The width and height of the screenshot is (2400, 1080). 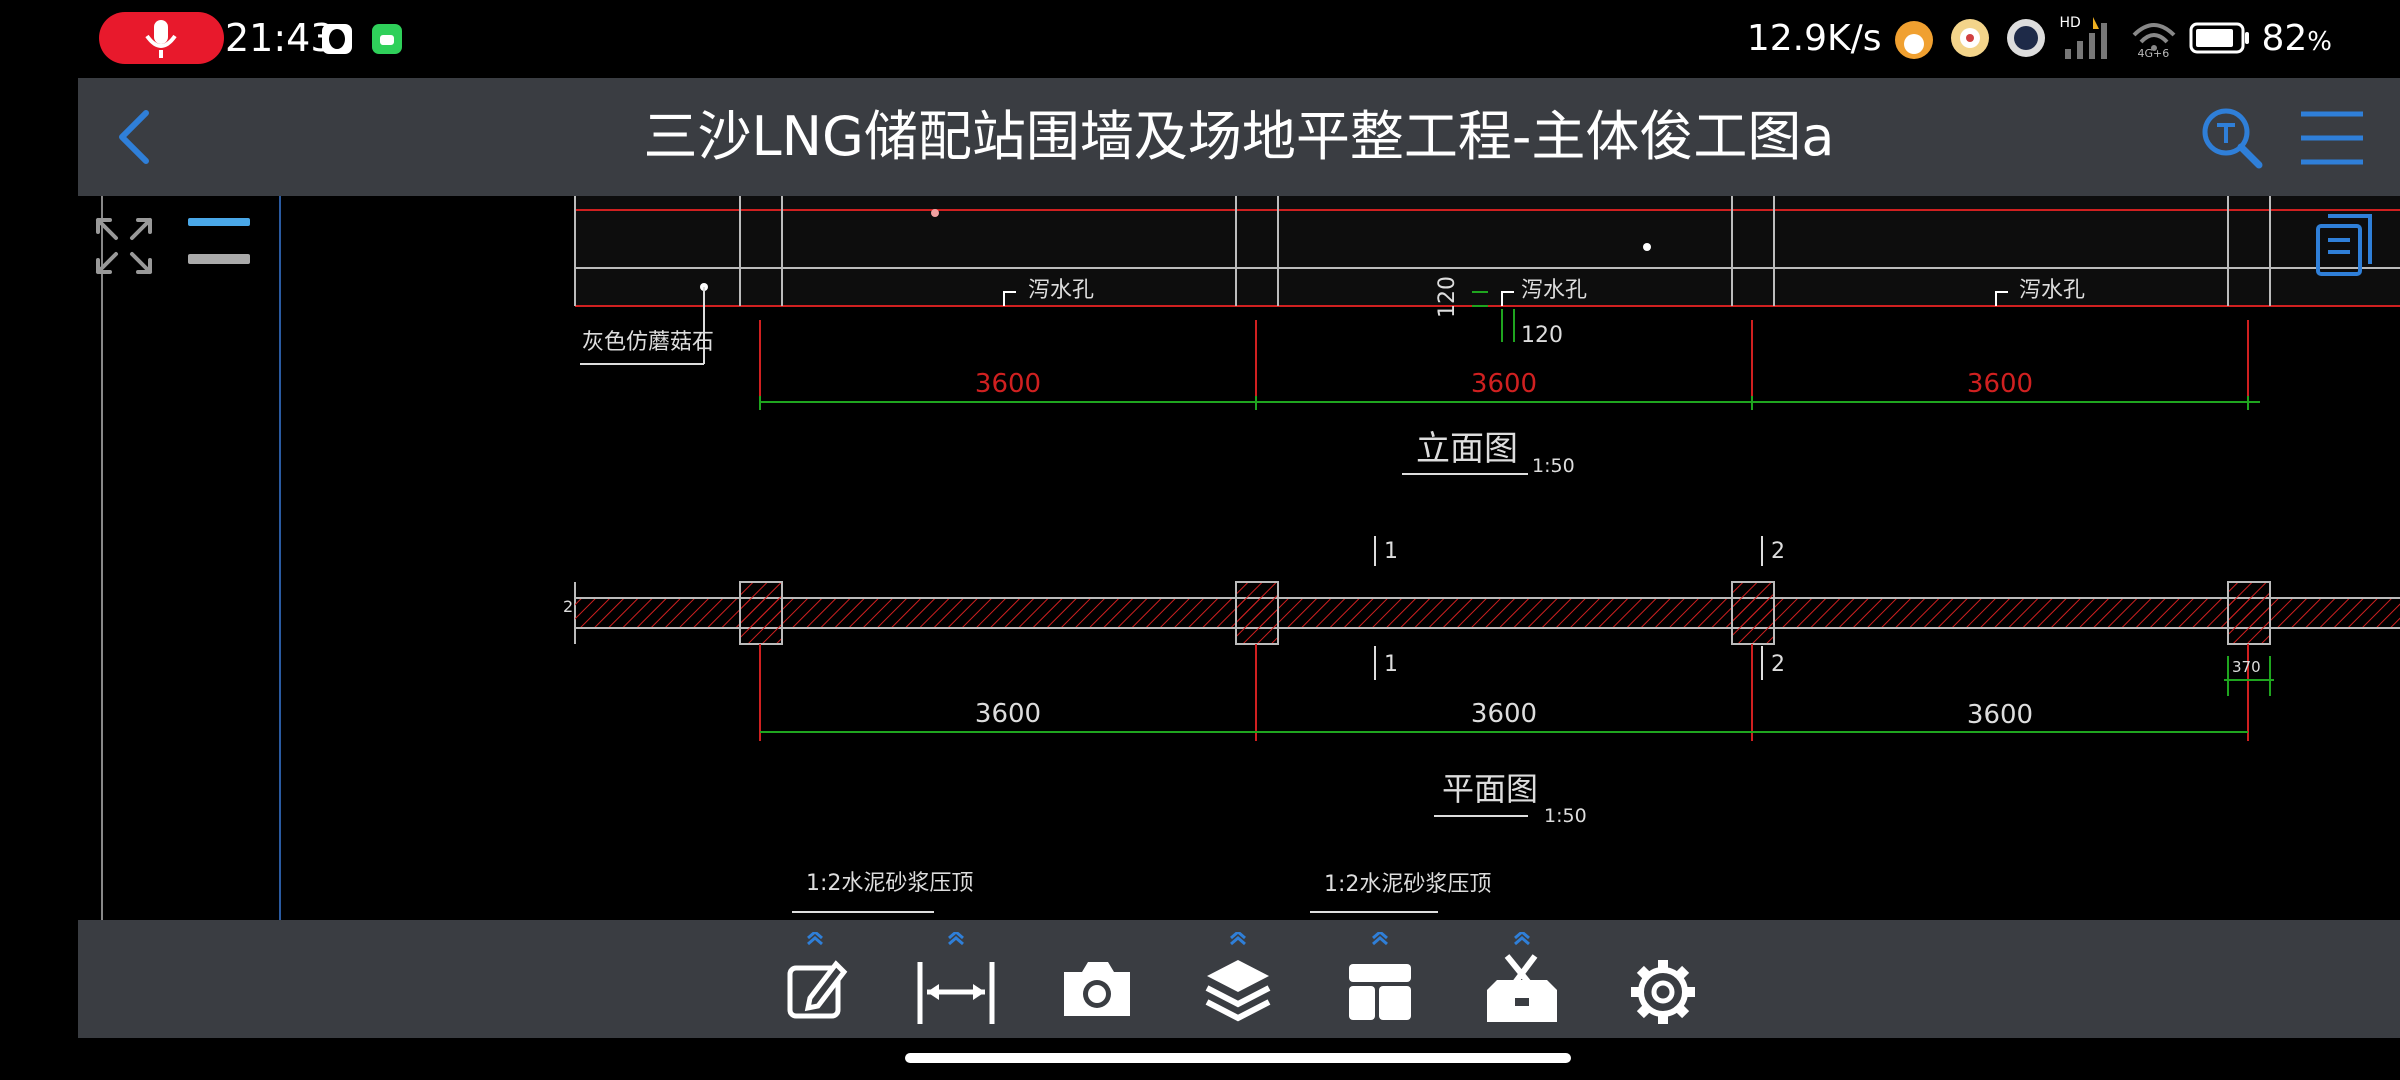 I want to click on dim-370: 370, so click(x=2246, y=667).